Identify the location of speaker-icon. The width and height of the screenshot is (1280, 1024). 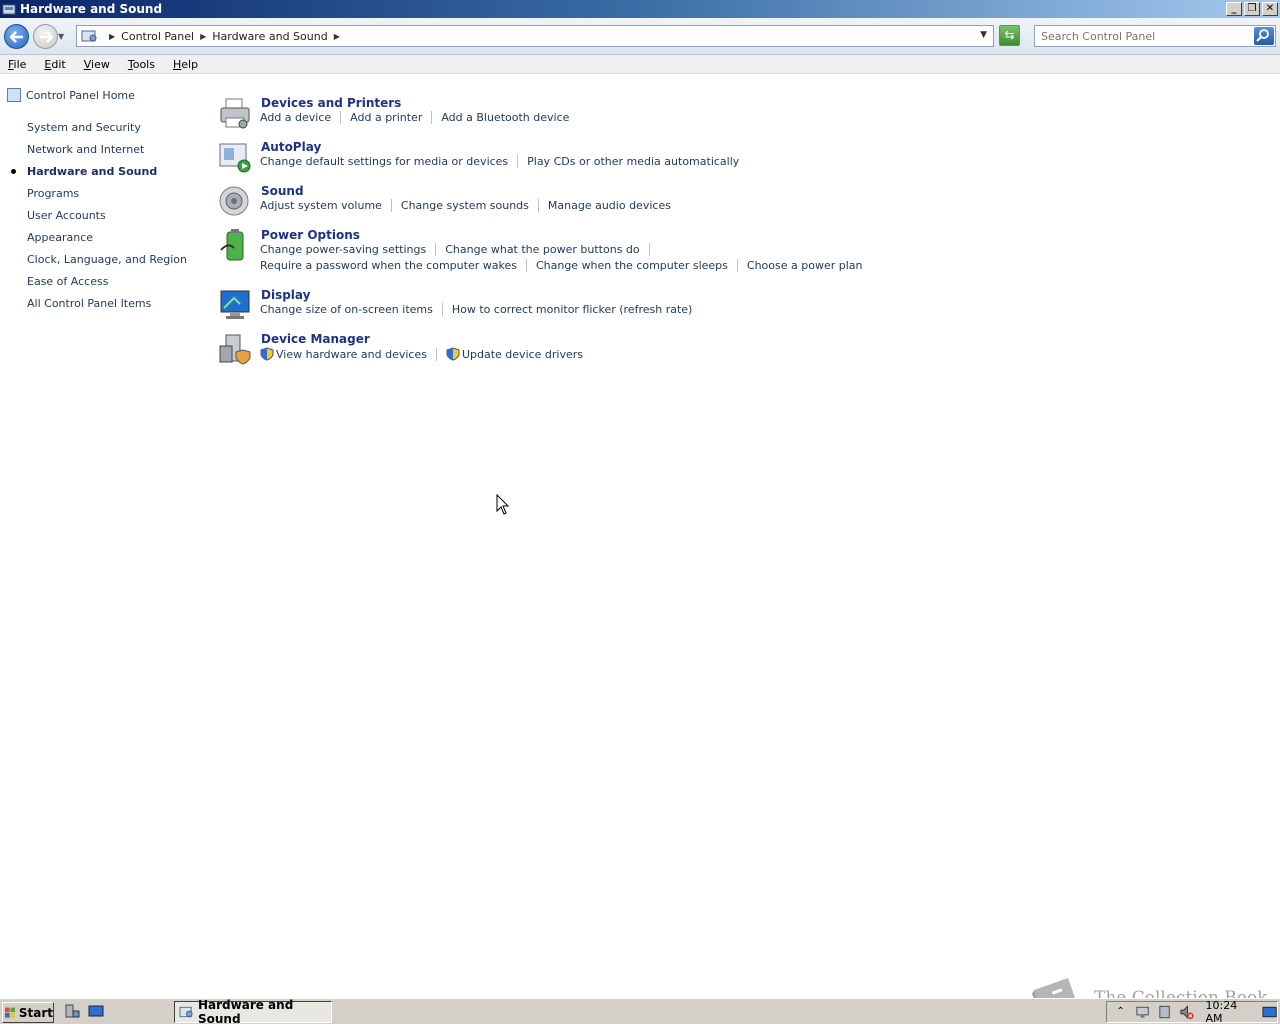
(234, 201).